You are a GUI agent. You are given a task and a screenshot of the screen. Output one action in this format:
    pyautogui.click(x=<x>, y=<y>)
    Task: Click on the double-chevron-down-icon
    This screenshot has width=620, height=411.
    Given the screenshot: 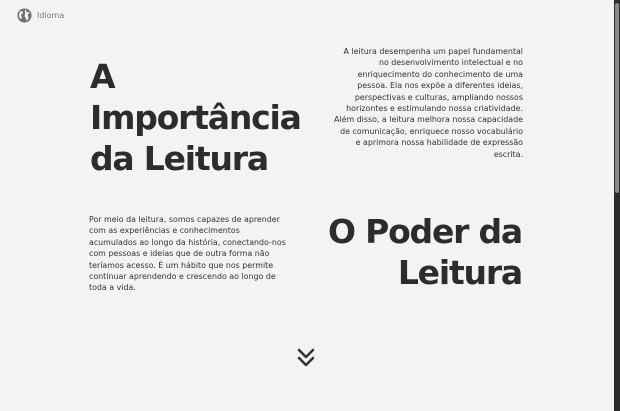 What is the action you would take?
    pyautogui.click(x=306, y=358)
    